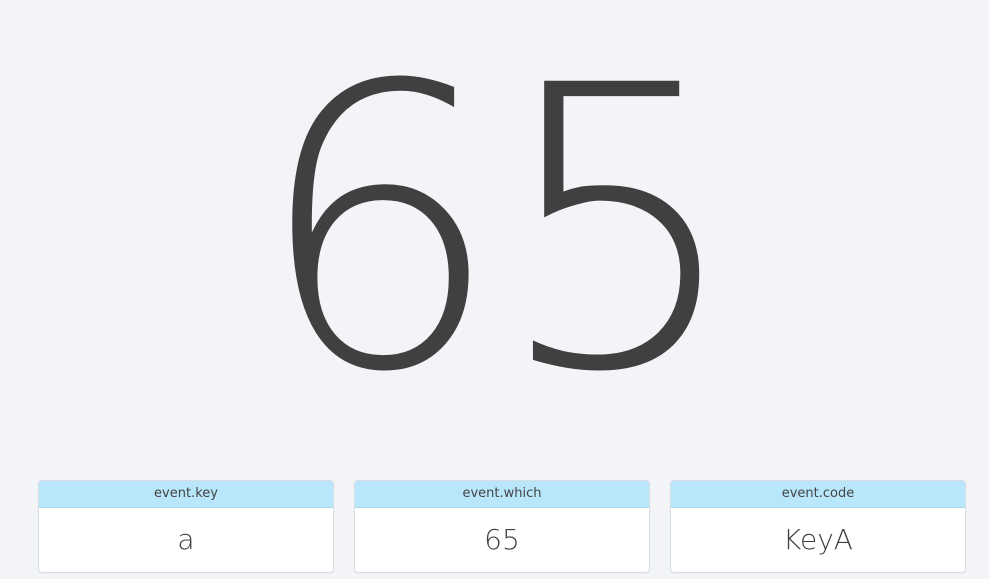  Describe the element at coordinates (818, 494) in the screenshot. I see `event-code-label: event.code` at that location.